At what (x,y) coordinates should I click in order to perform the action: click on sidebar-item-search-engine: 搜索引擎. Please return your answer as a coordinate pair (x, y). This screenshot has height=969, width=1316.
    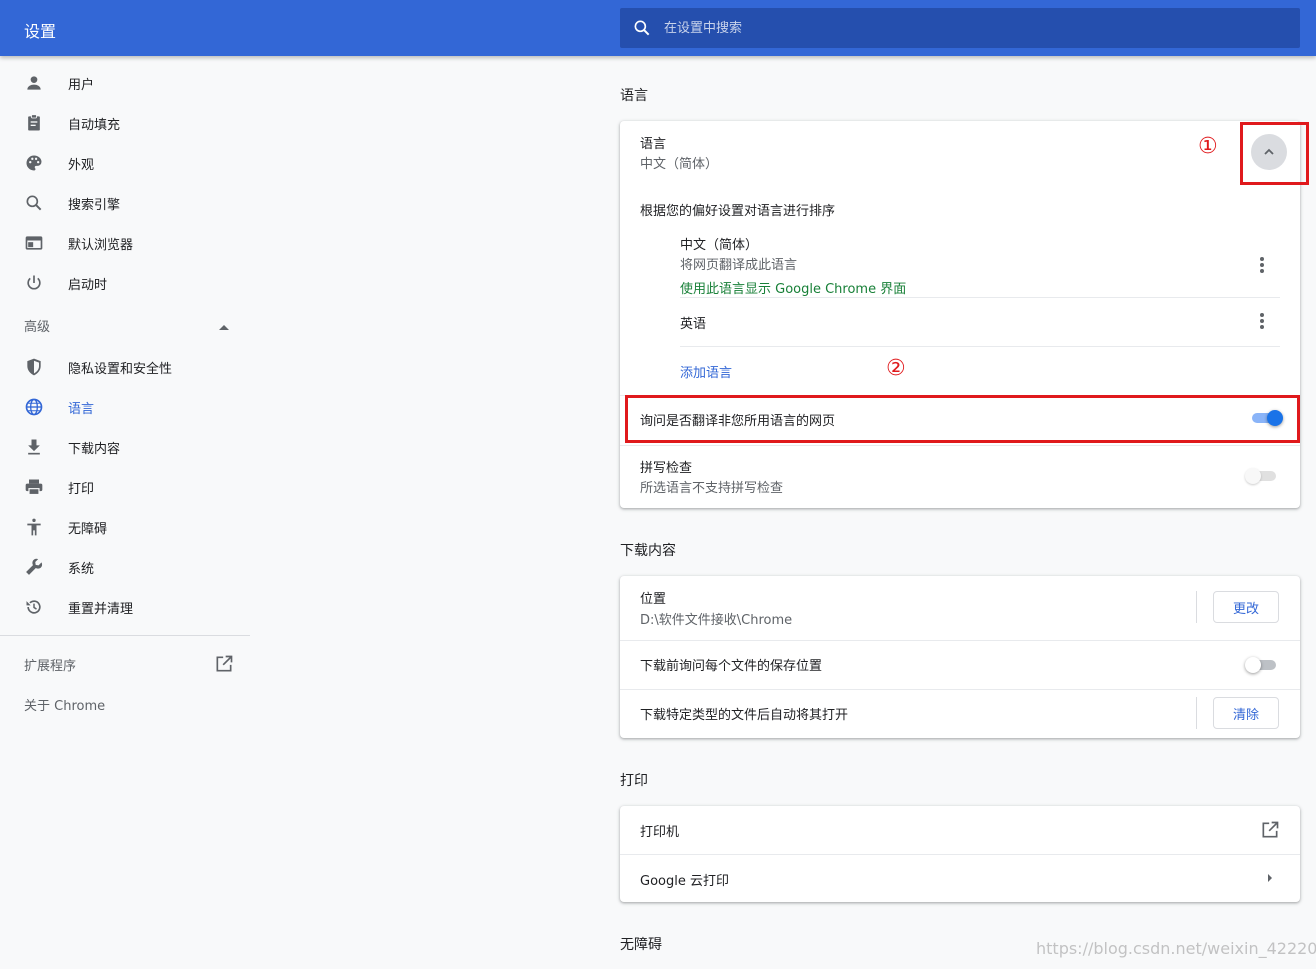
    Looking at the image, I should click on (125, 203).